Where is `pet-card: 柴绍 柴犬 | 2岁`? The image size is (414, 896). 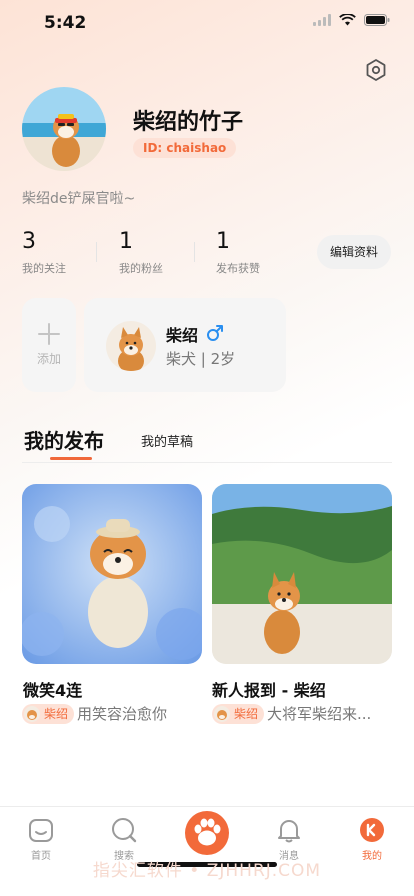 pet-card: 柴绍 柴犬 | 2岁 is located at coordinates (185, 345).